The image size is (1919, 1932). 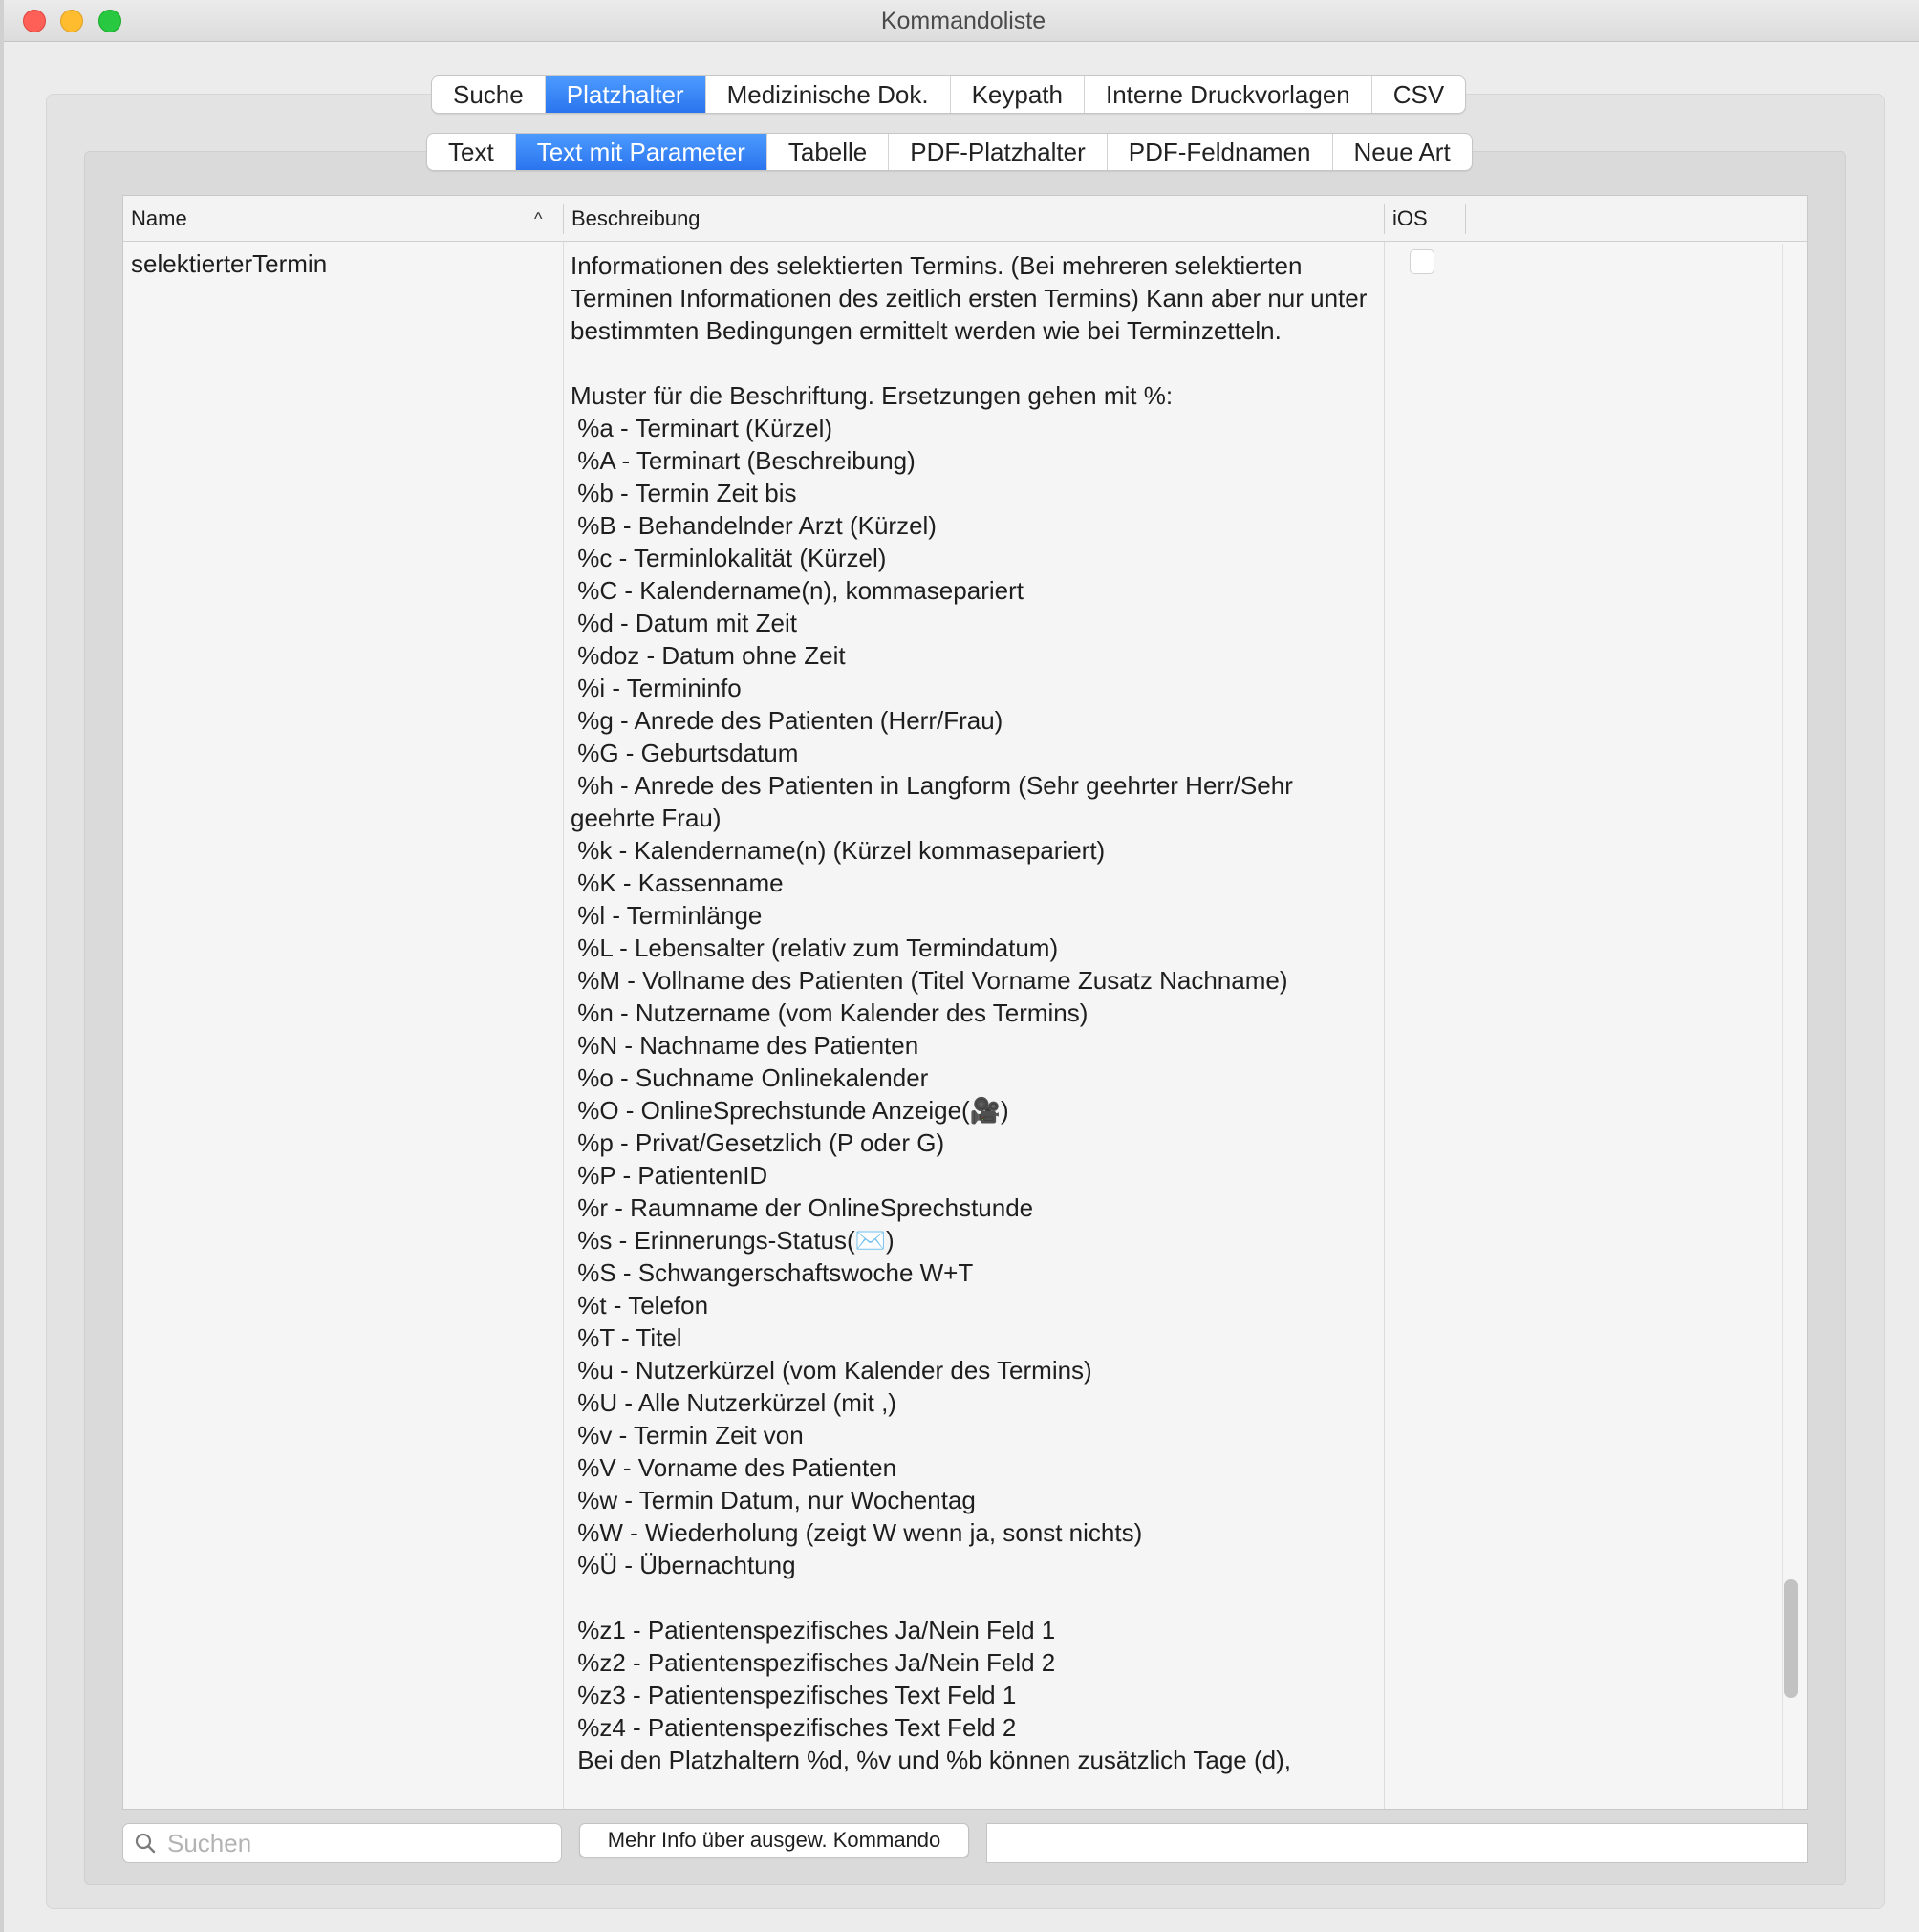 What do you see at coordinates (343, 219) in the screenshot?
I see `column-header-name: Name` at bounding box center [343, 219].